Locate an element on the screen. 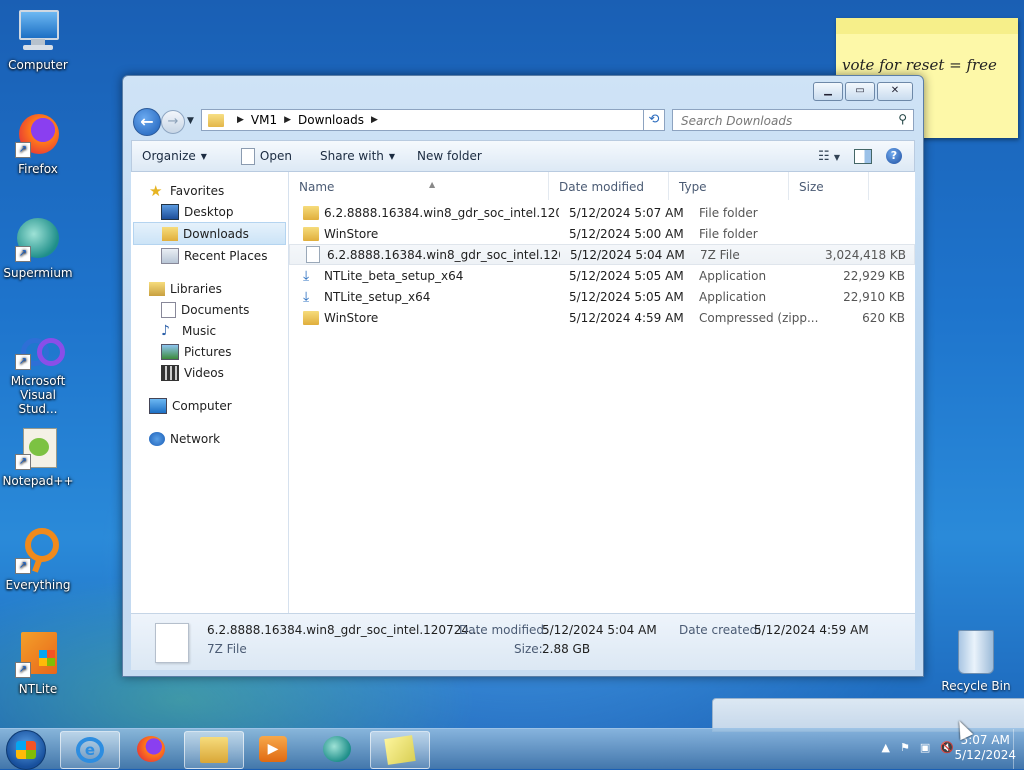 This screenshot has height=770, width=1024. taskbar-media-player: ▶ is located at coordinates (273, 749).